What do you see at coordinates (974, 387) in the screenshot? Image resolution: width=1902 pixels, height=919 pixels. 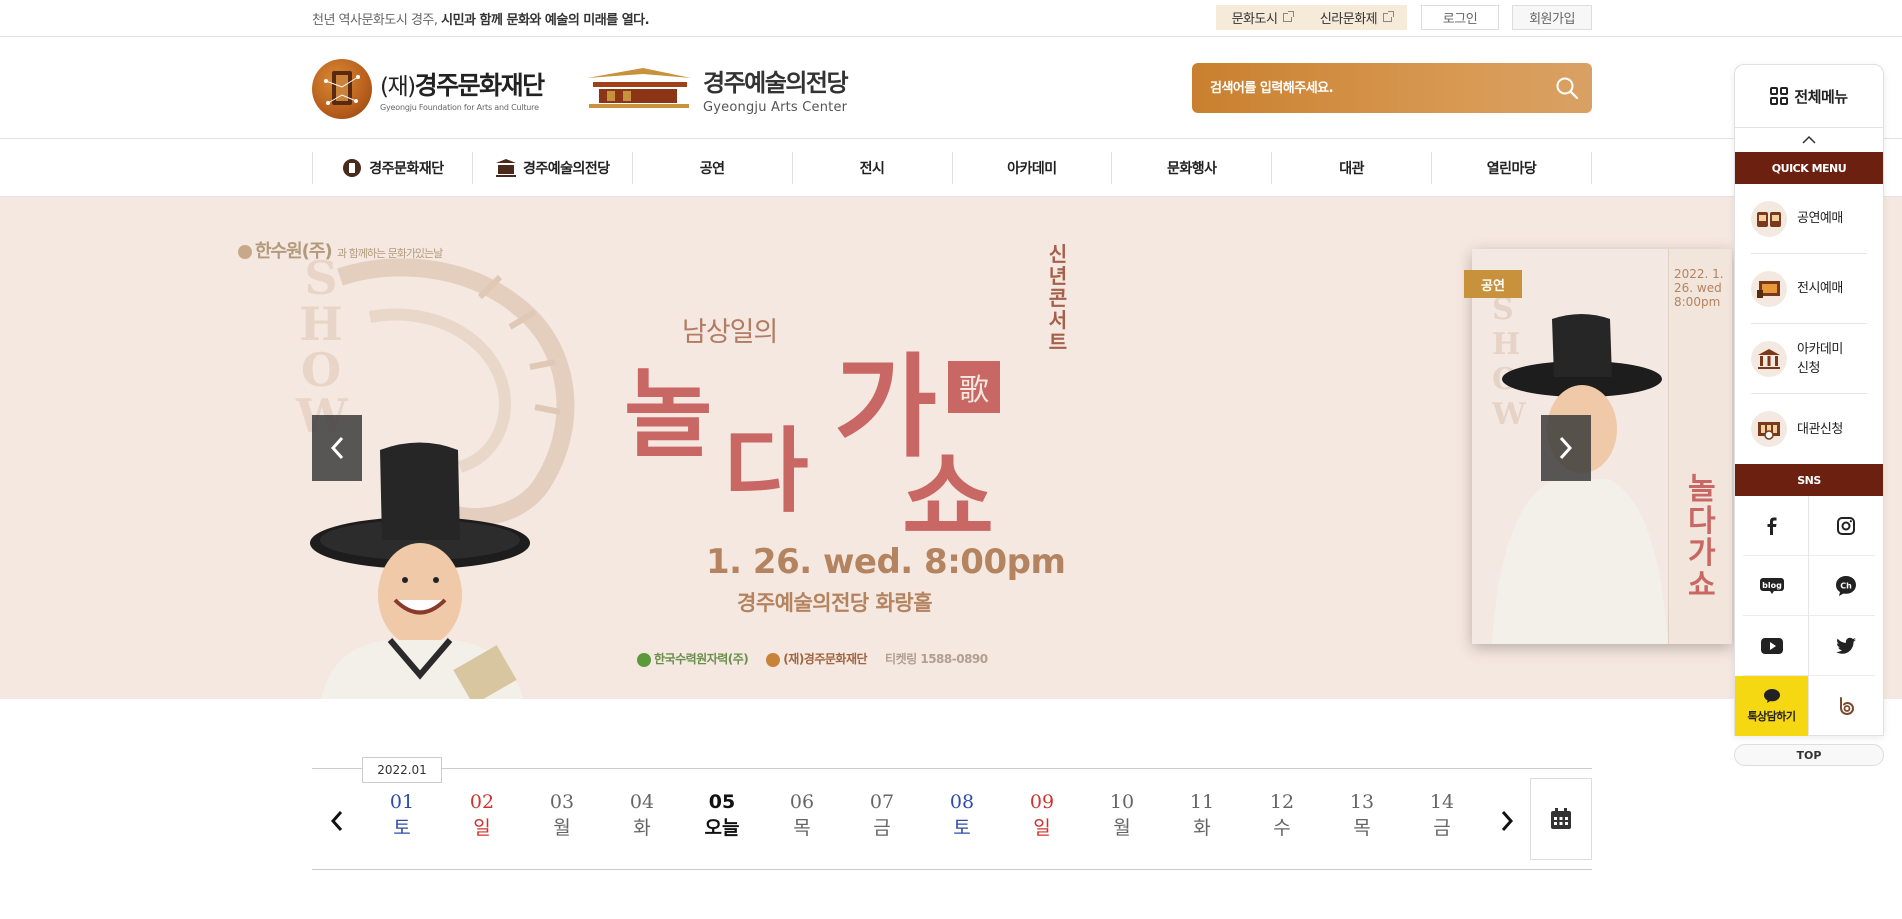 I see `hero-seal: 歌` at bounding box center [974, 387].